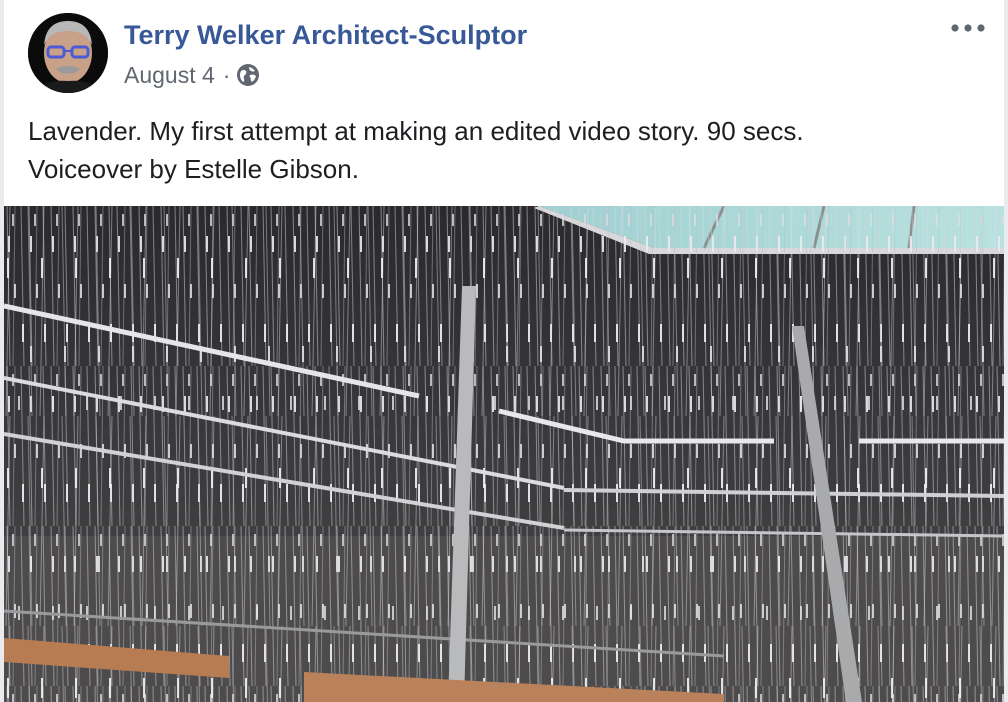 The image size is (1008, 702). I want to click on globe-icon, so click(248, 75).